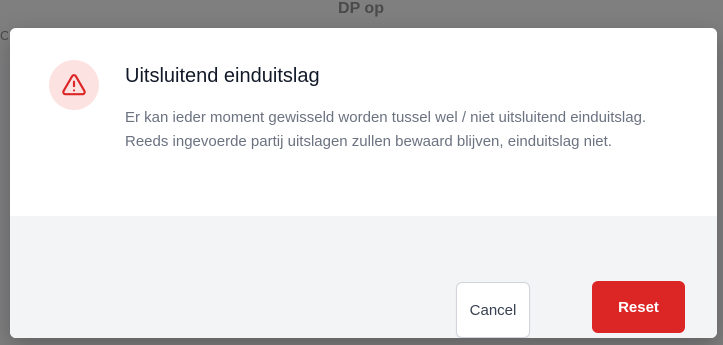 This screenshot has height=345, width=723. I want to click on reset-button: Reset, so click(638, 307).